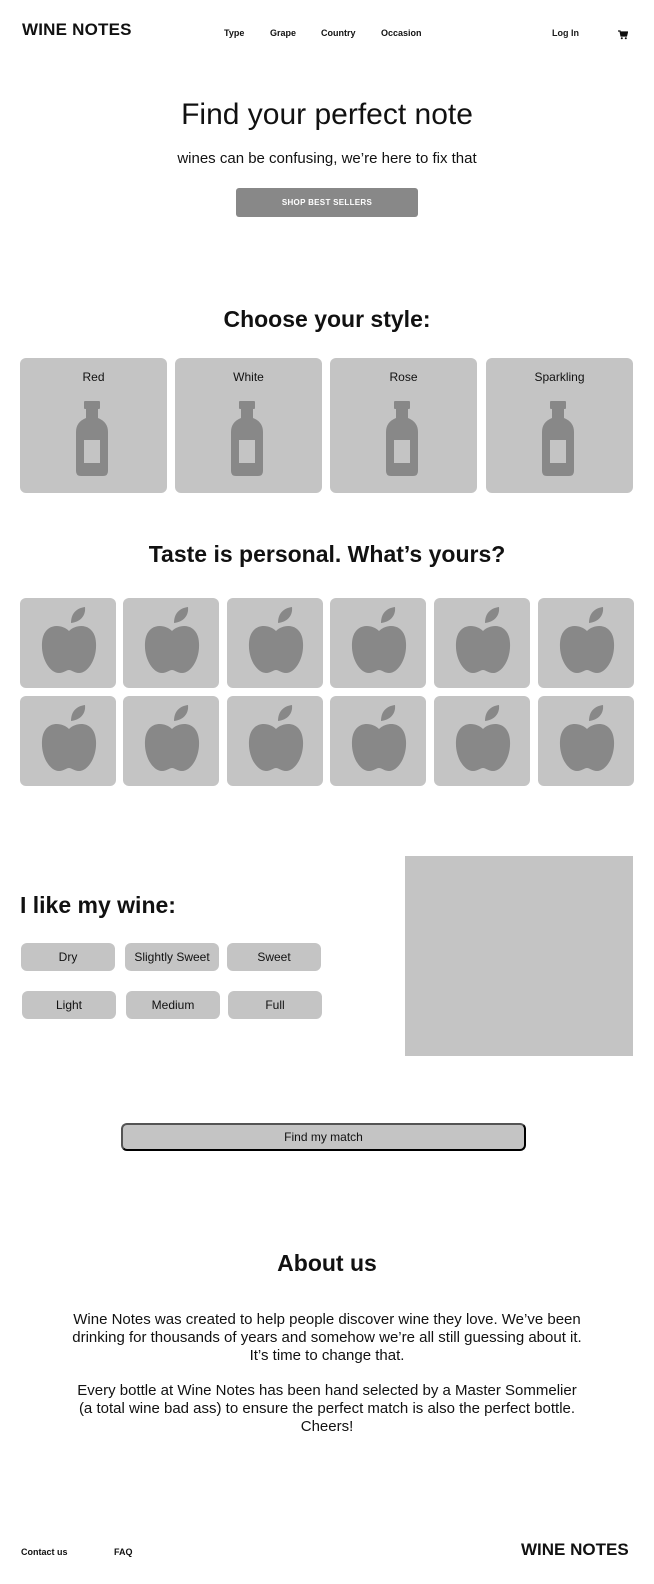 This screenshot has width=654, height=1584. I want to click on shop-best-sellers-button: SHOP BEST SELLERS, so click(327, 202).